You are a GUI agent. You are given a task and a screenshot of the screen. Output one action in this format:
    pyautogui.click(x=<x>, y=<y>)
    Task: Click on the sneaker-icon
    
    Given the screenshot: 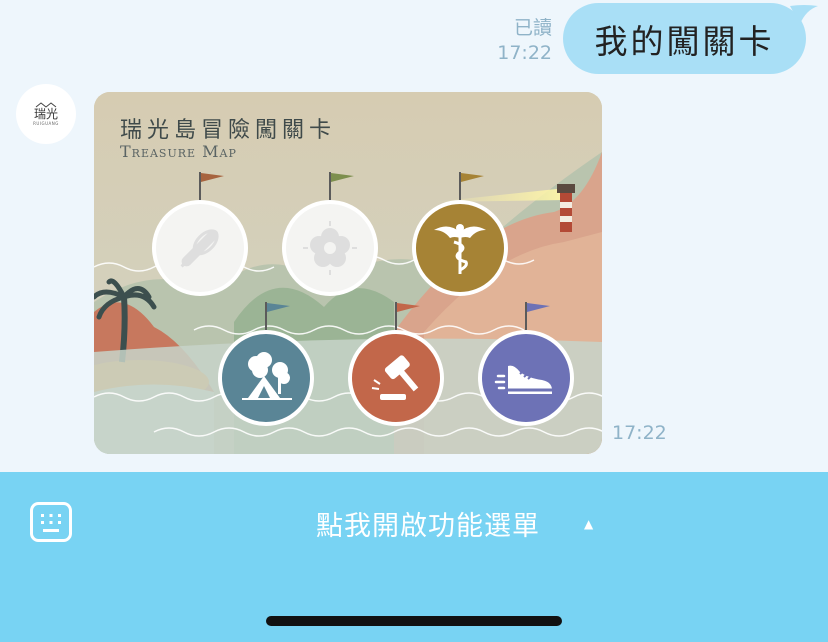 What is the action you would take?
    pyautogui.click(x=523, y=379)
    